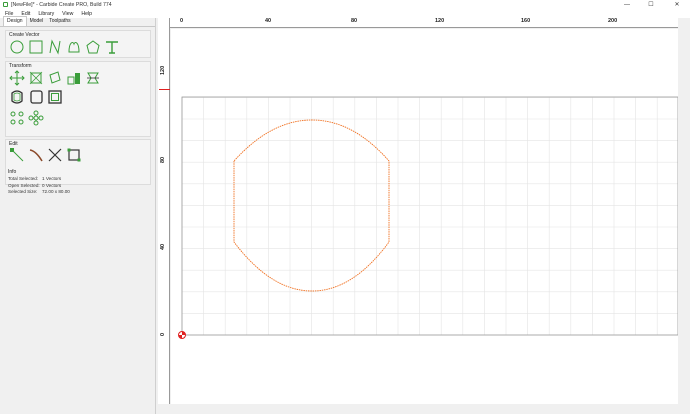  What do you see at coordinates (526, 21) in the screenshot?
I see `ruler-top-label-160: 160` at bounding box center [526, 21].